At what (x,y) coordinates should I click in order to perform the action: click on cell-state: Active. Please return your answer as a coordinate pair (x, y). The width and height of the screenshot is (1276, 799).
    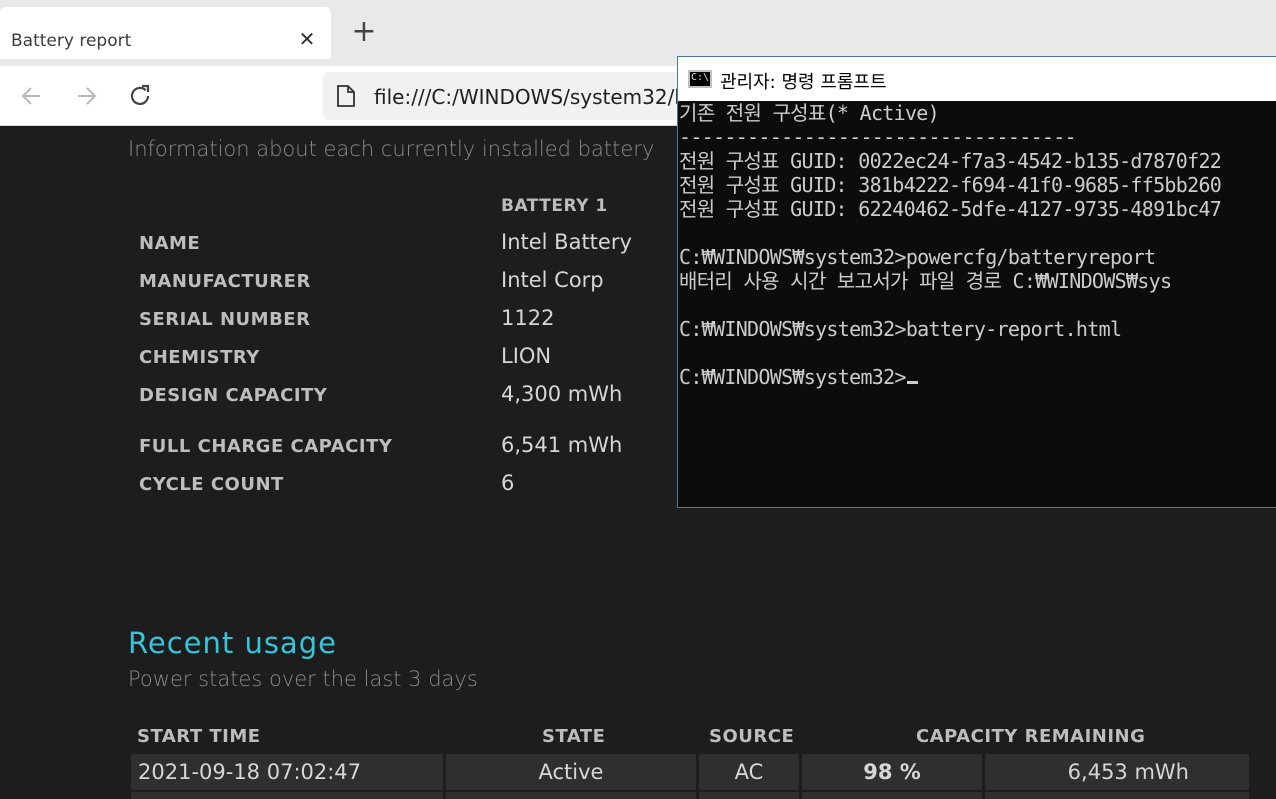
    Looking at the image, I should click on (571, 772).